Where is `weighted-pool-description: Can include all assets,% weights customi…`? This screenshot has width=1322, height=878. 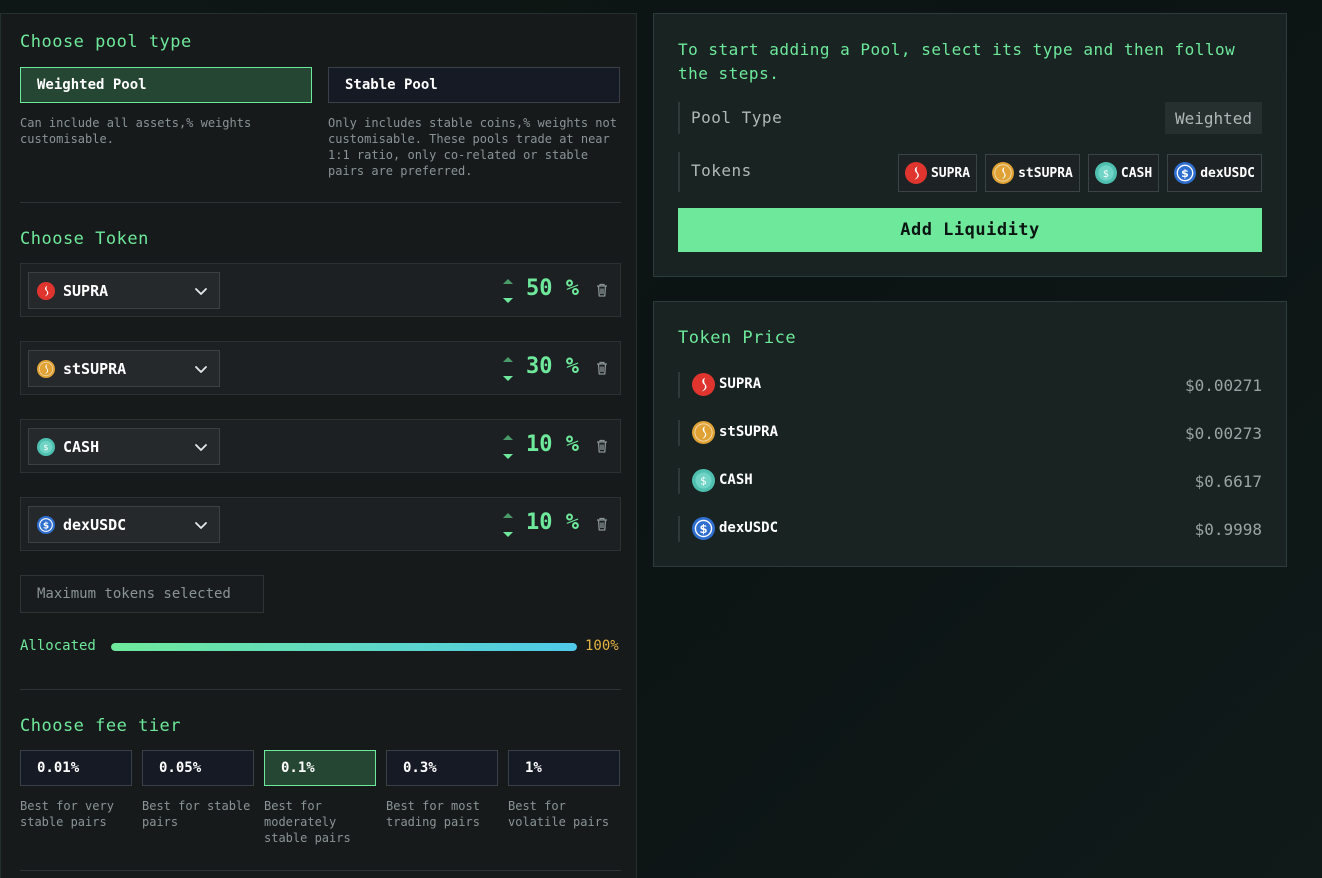 weighted-pool-description: Can include all assets,% weights customi… is located at coordinates (136, 131).